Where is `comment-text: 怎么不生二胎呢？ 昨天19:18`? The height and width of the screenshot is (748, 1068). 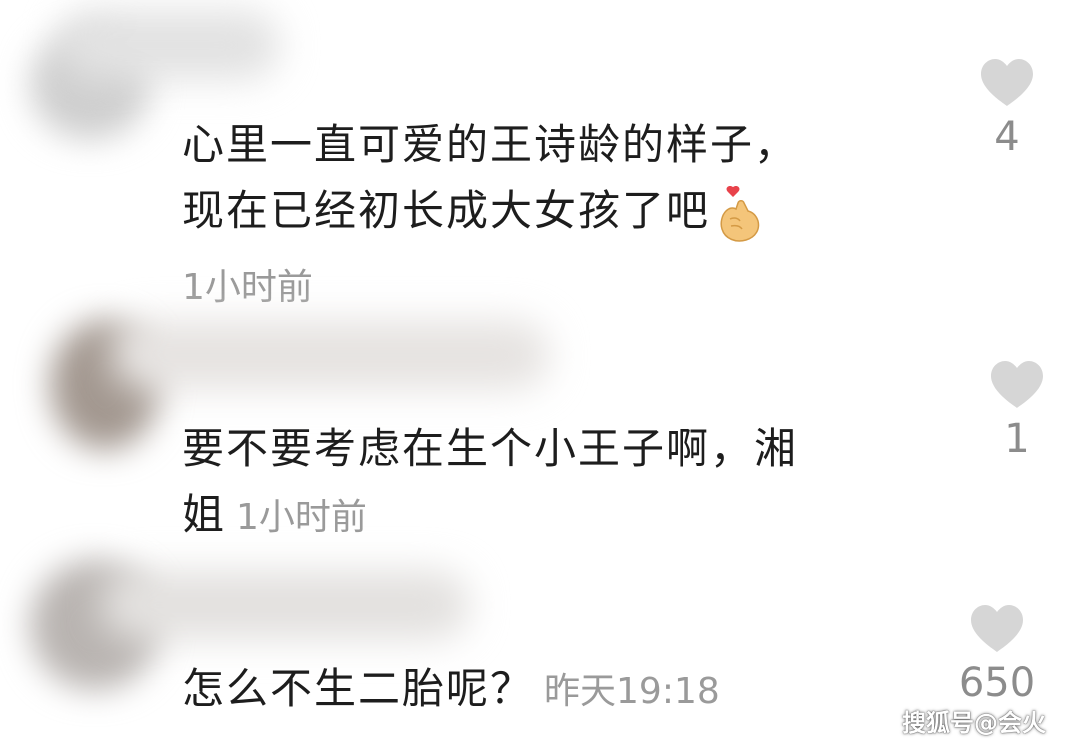
comment-text: 怎么不生二胎呢？ 昨天19:18 is located at coordinates (451, 690).